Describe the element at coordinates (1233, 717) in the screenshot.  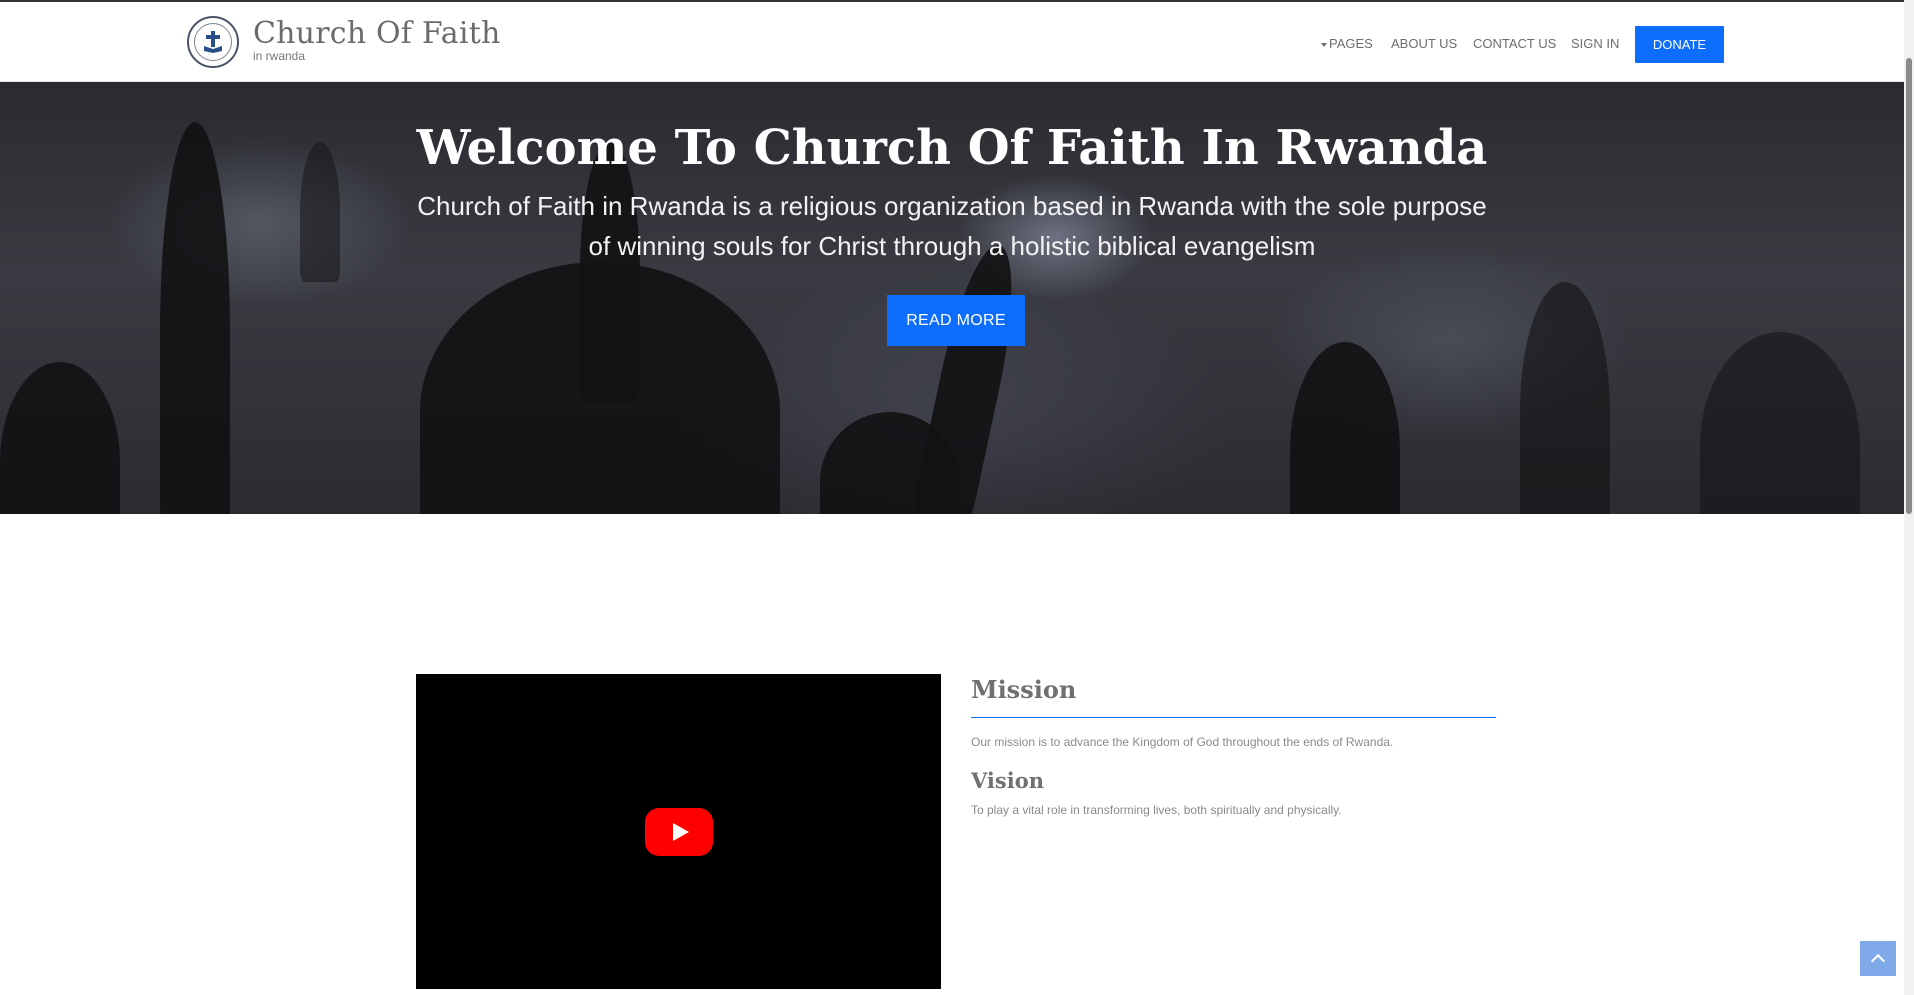
I see `mission-divider` at that location.